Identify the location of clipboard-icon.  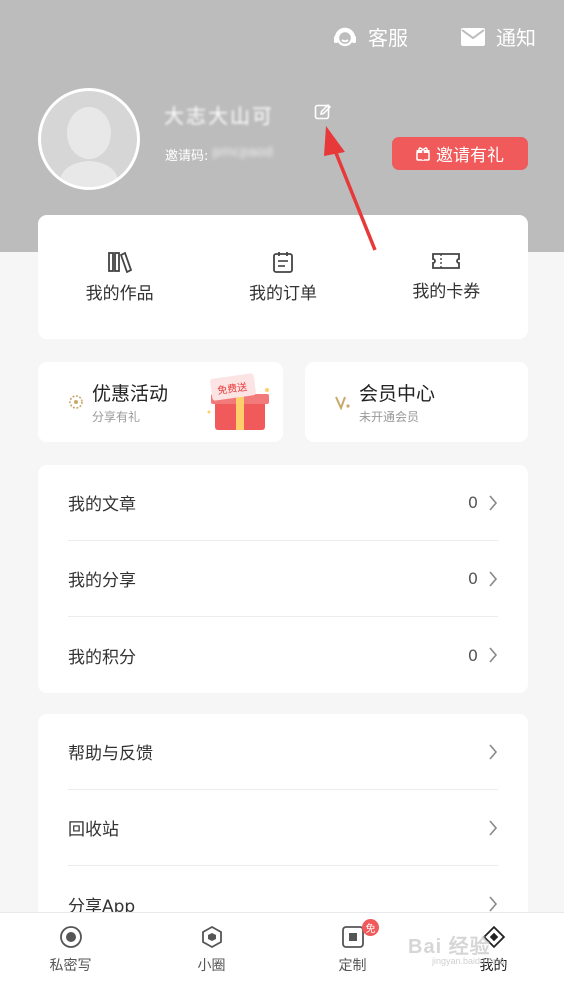
(283, 262).